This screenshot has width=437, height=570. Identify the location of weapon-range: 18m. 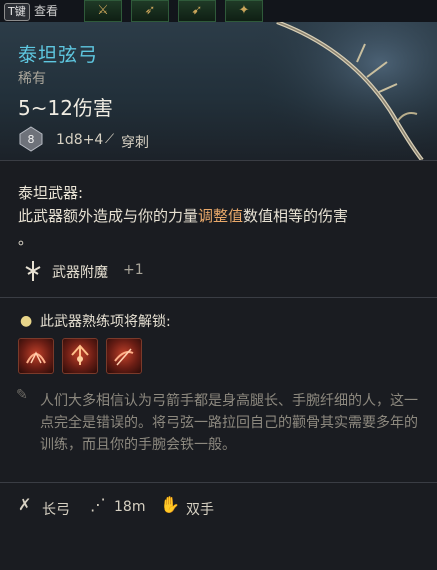
(130, 507).